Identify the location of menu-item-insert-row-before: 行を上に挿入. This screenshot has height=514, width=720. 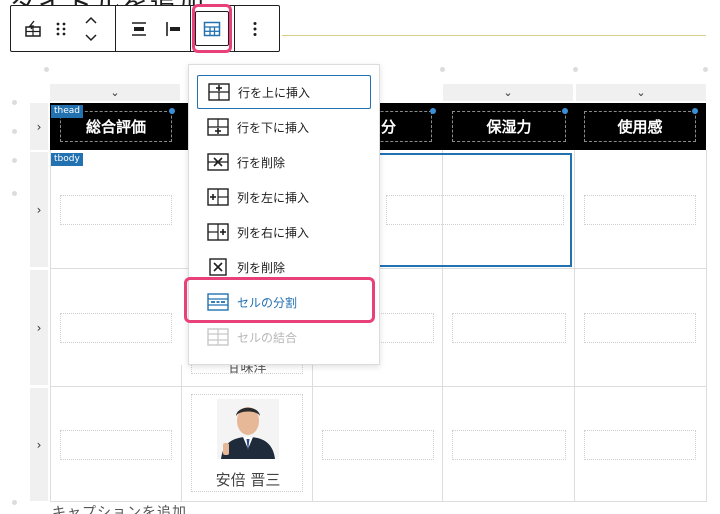
(284, 92).